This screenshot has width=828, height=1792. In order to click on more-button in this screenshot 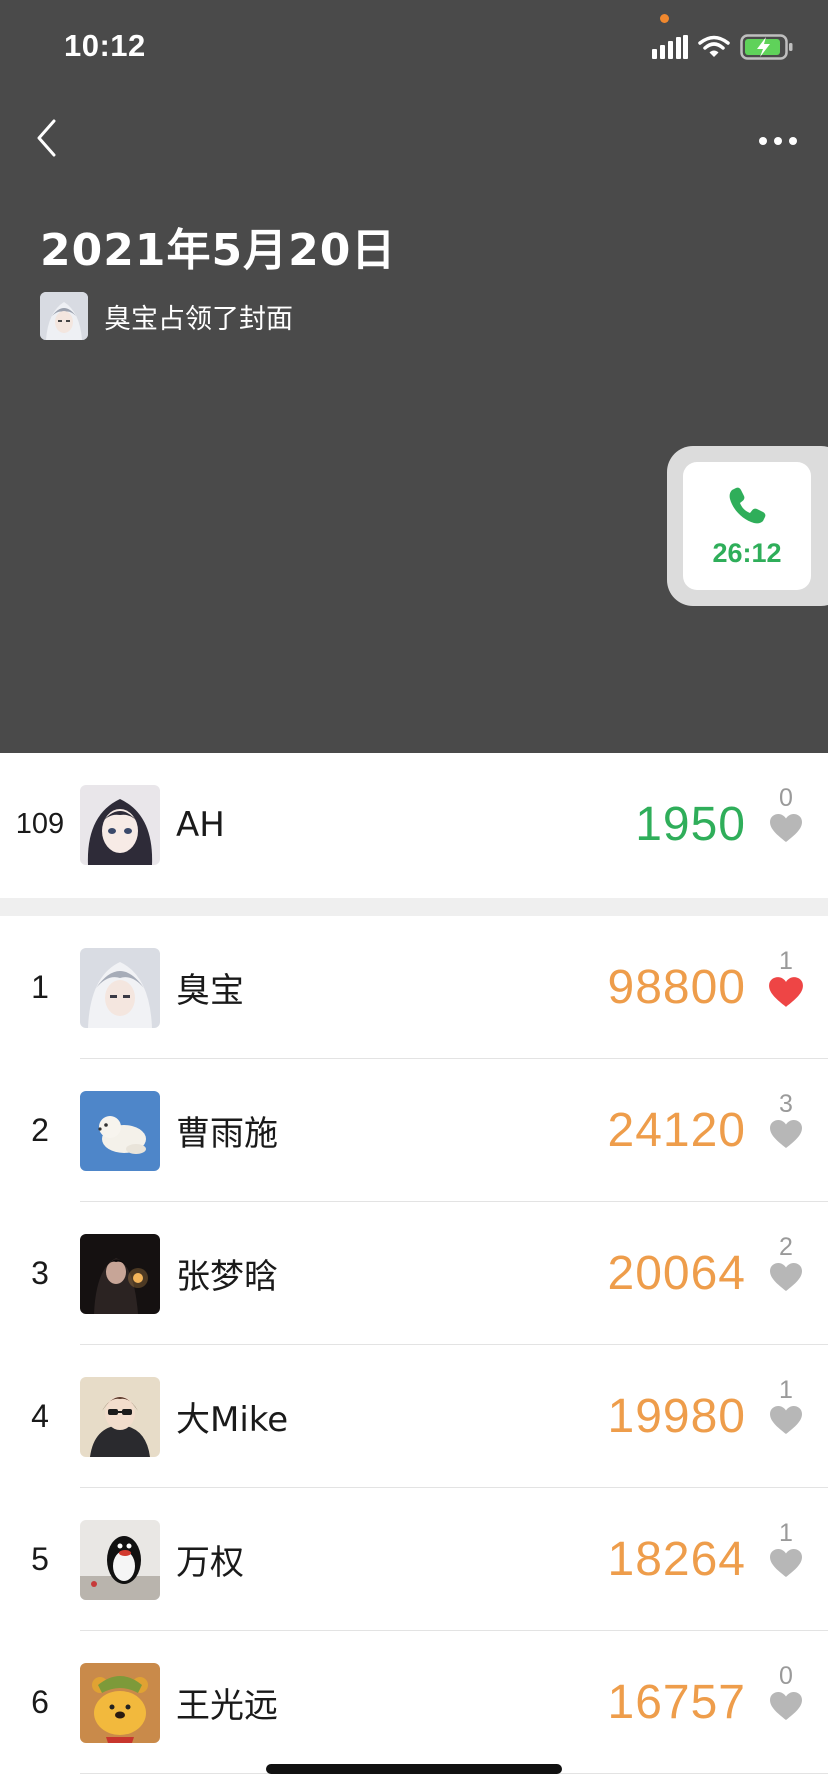, I will do `click(778, 140)`.